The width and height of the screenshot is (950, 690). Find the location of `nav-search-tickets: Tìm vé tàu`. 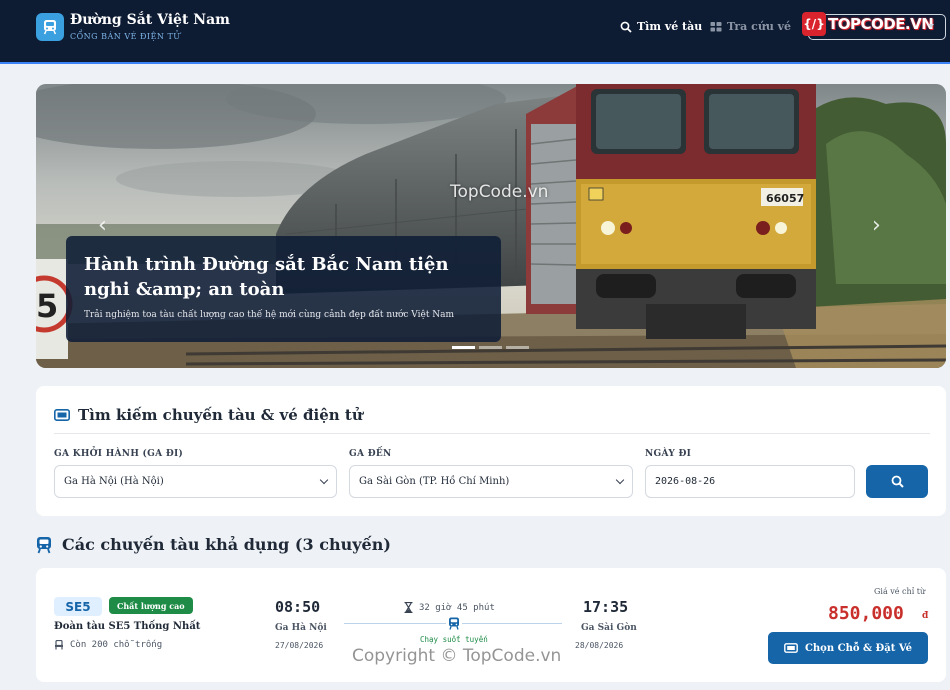

nav-search-tickets: Tìm vé tàu is located at coordinates (661, 26).